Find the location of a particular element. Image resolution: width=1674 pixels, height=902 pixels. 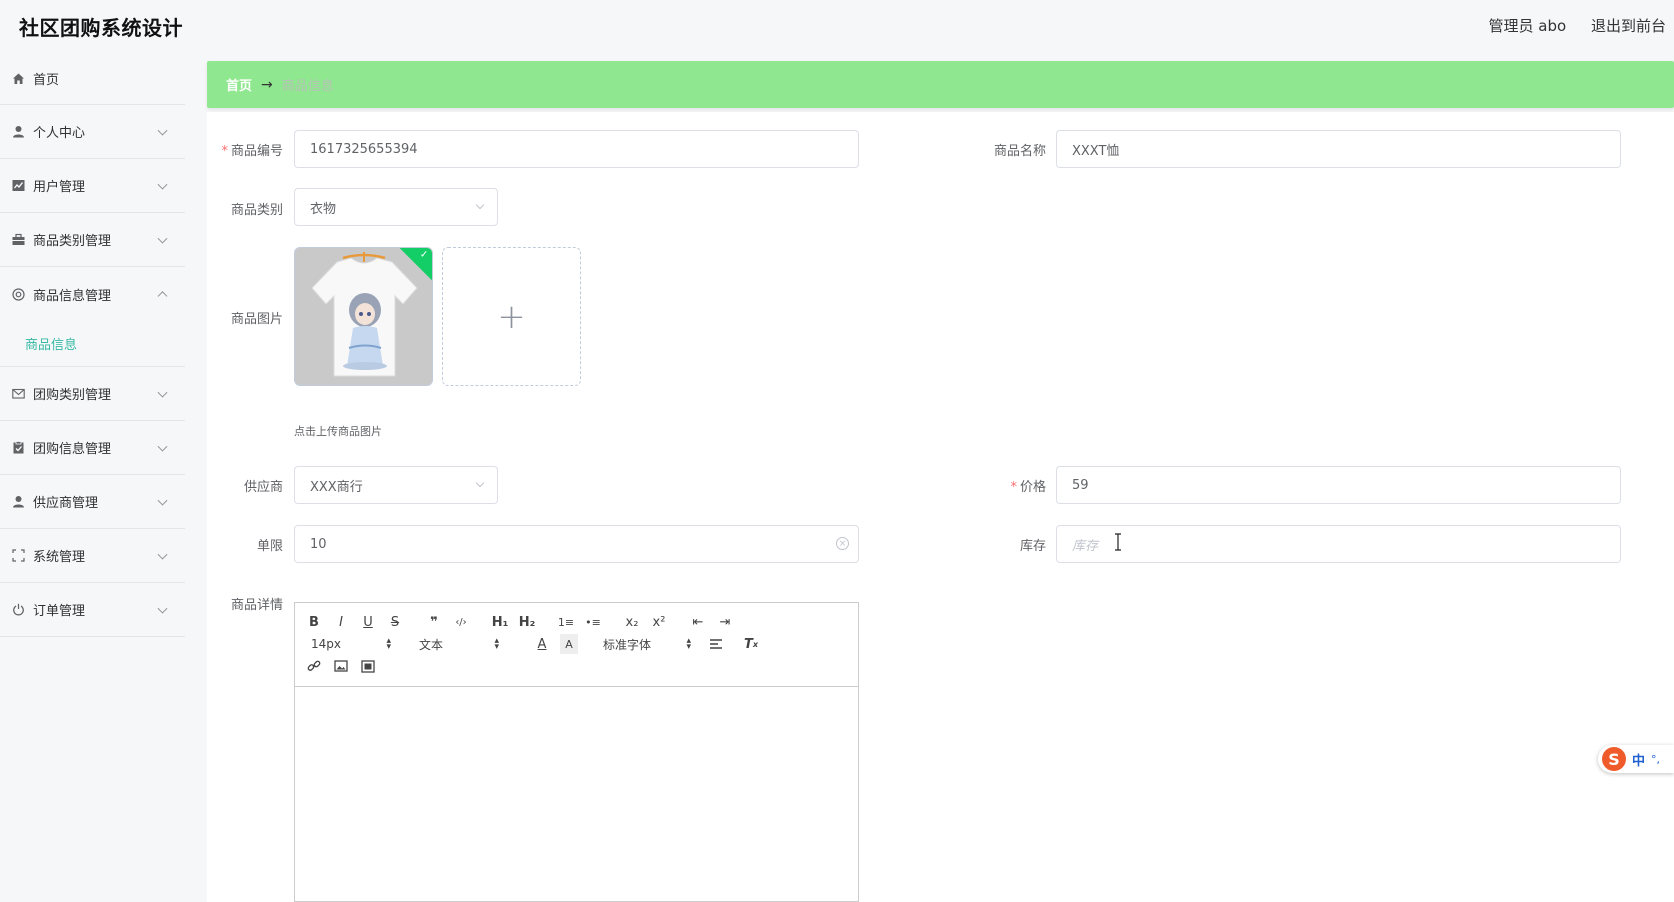

sidebar-item-personal-center: 个人中心 is located at coordinates (92, 132).